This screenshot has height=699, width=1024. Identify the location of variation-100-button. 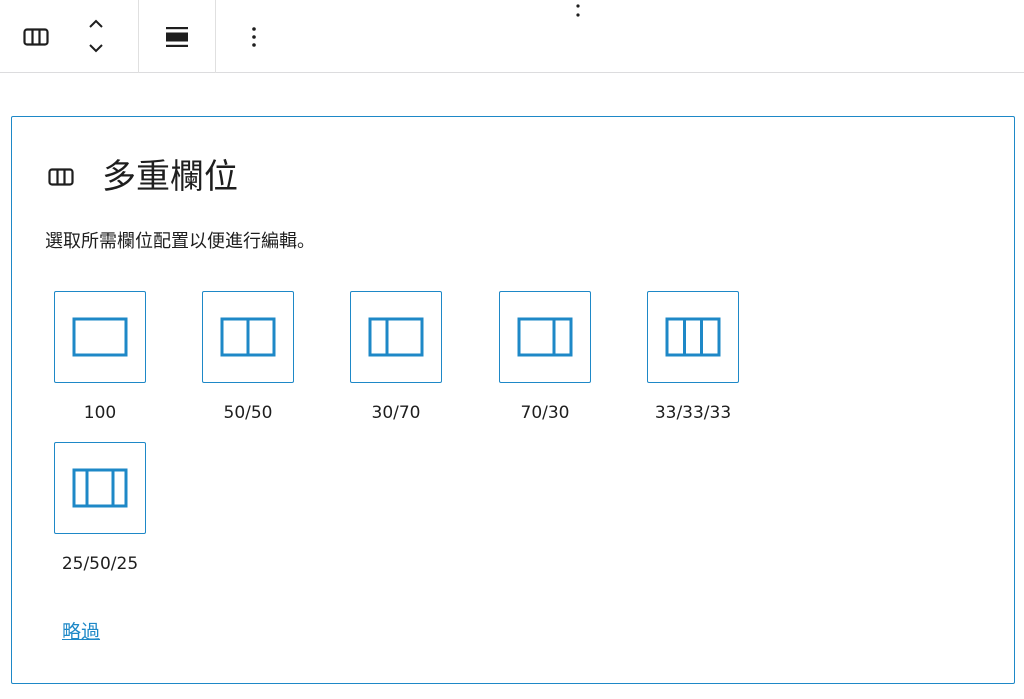
(100, 337).